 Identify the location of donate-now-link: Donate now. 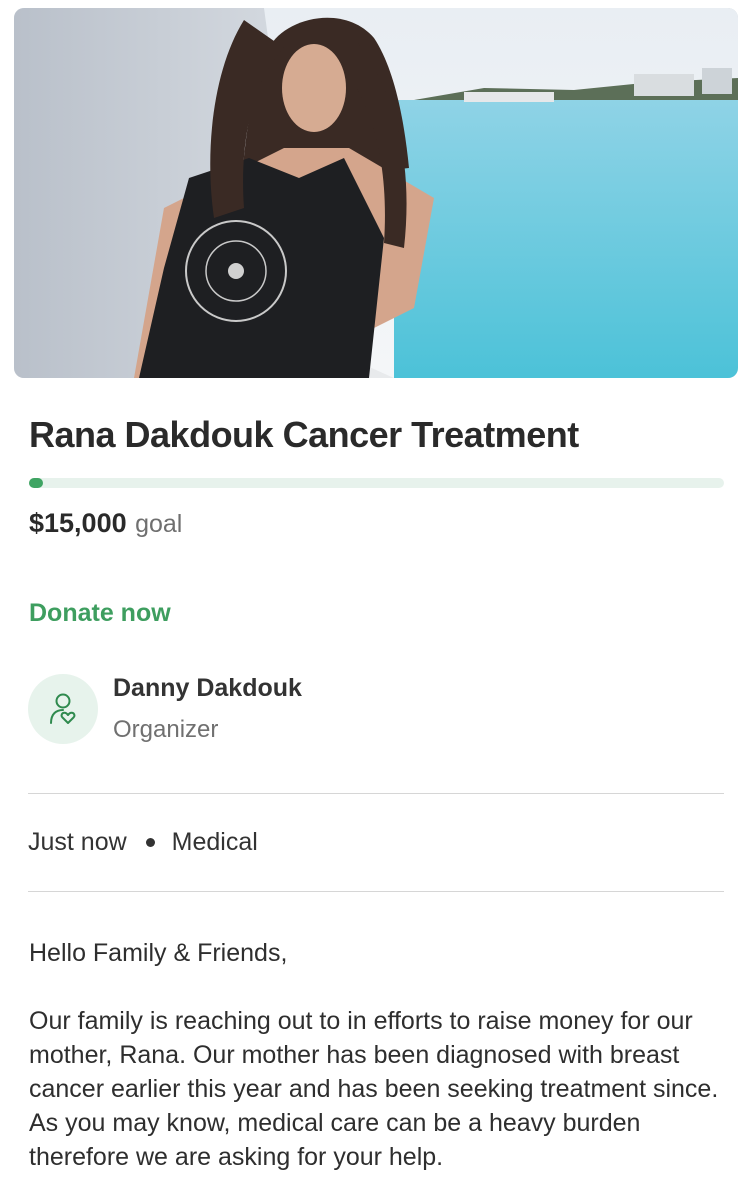
(100, 613).